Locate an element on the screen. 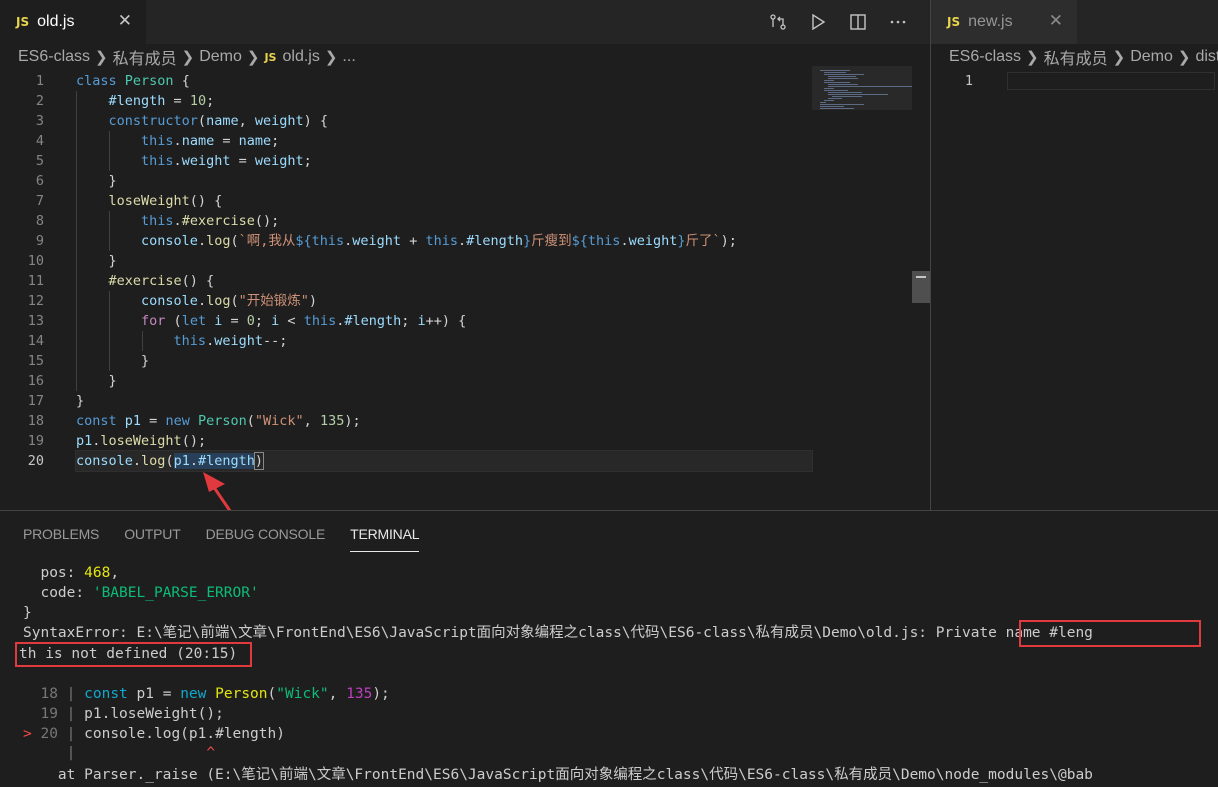 The image size is (1218, 787). run-icon is located at coordinates (818, 22).